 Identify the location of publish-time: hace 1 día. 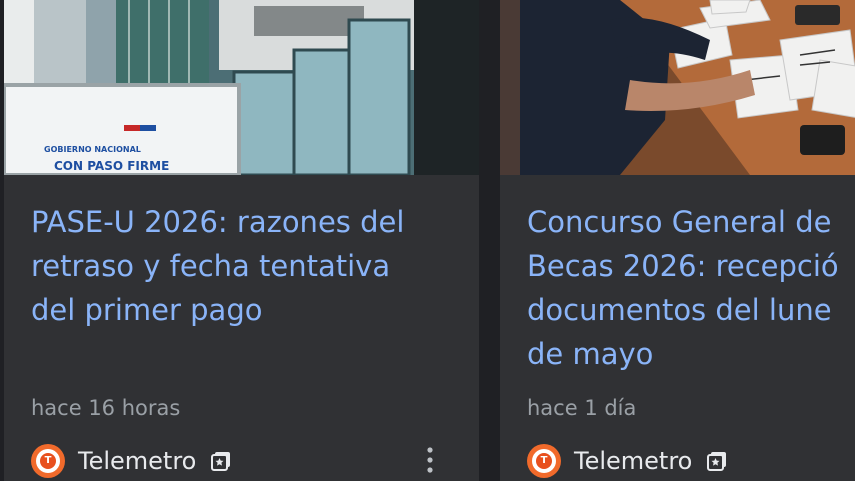
(582, 408).